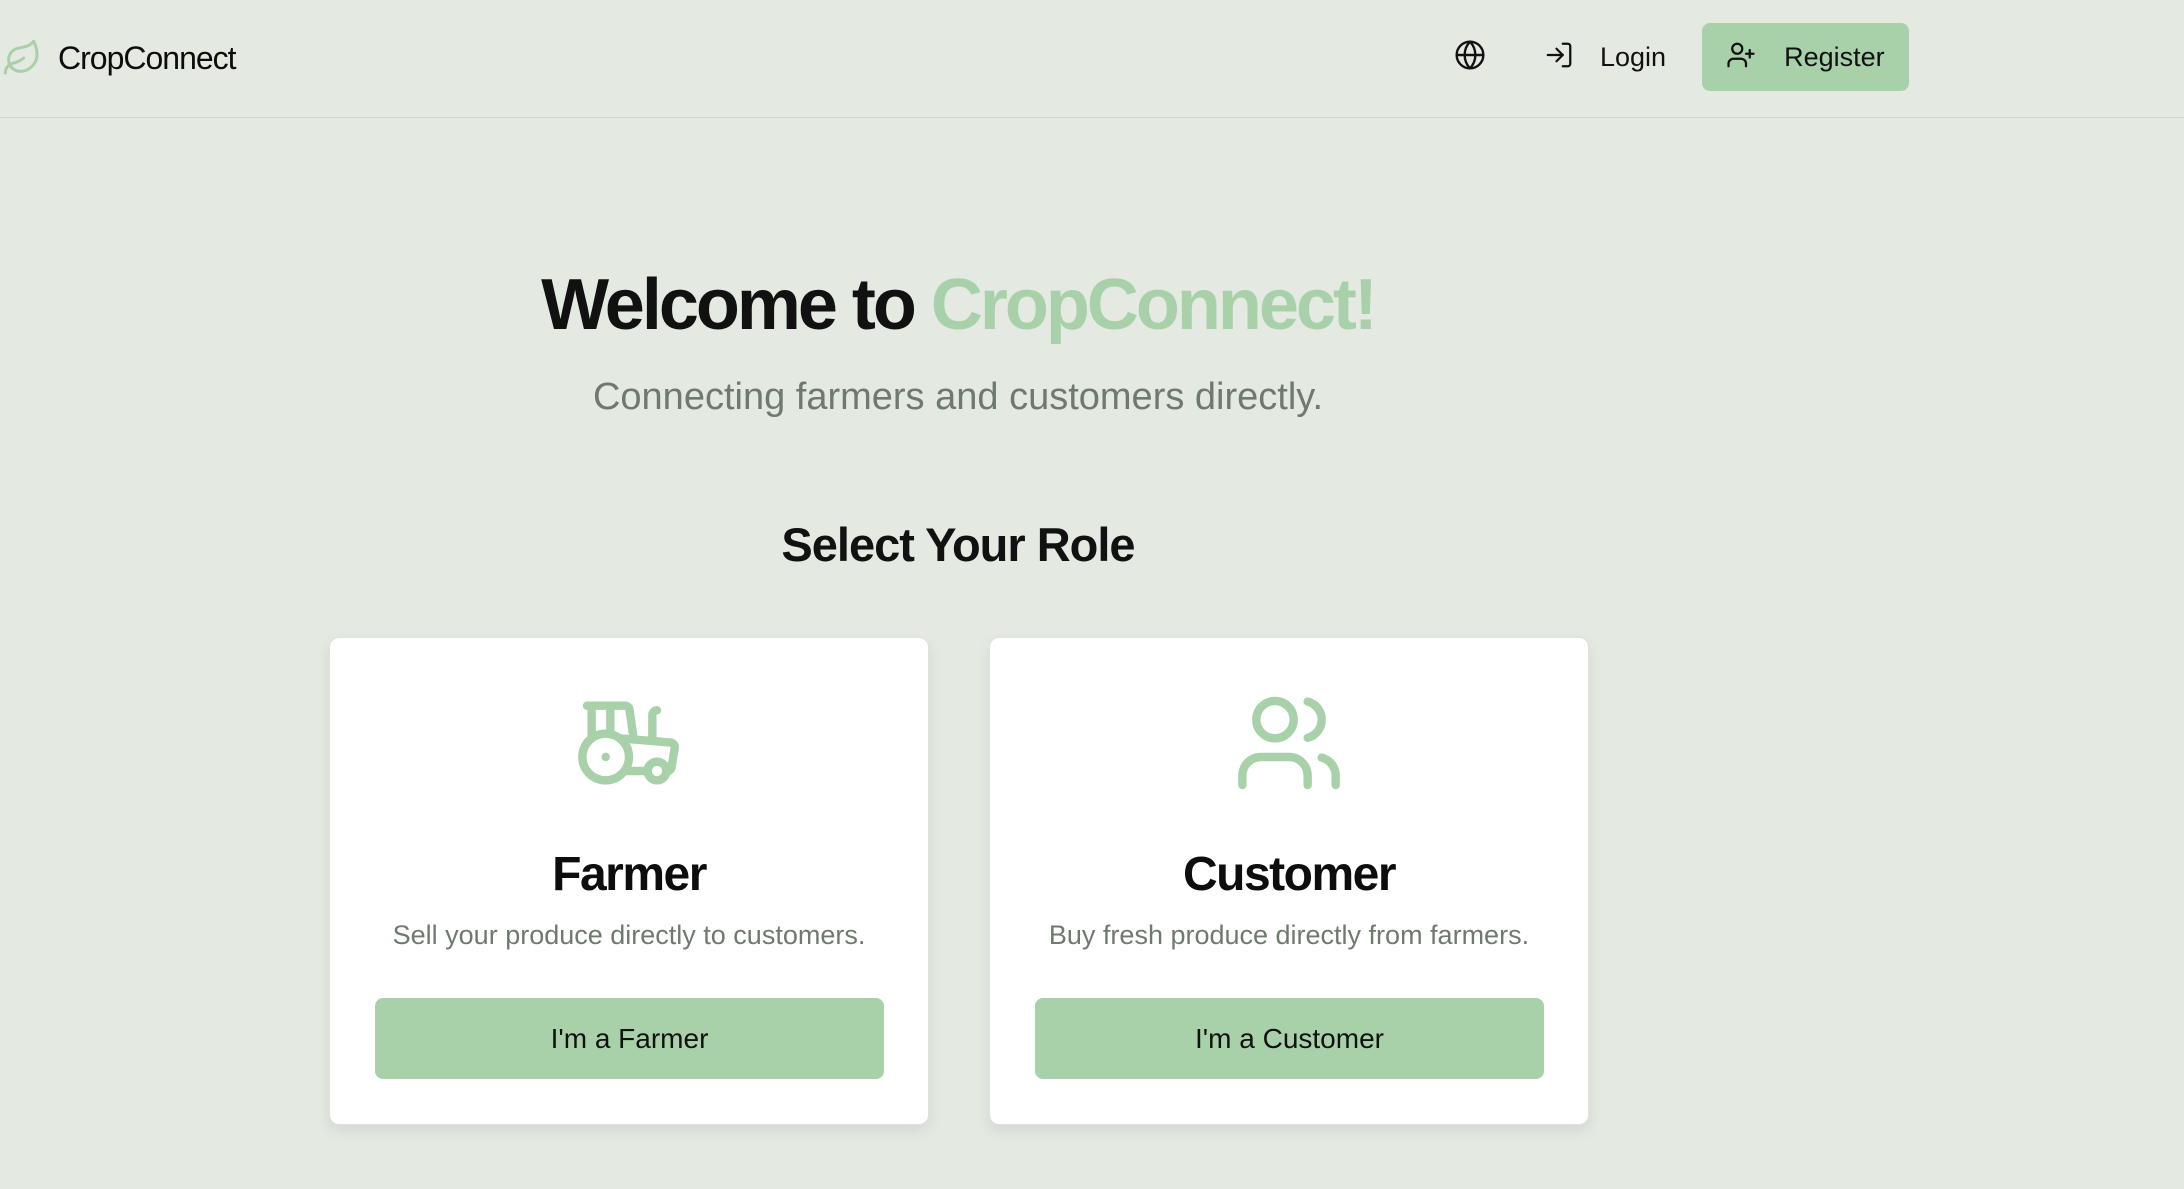  I want to click on login-label: Login, so click(1633, 56).